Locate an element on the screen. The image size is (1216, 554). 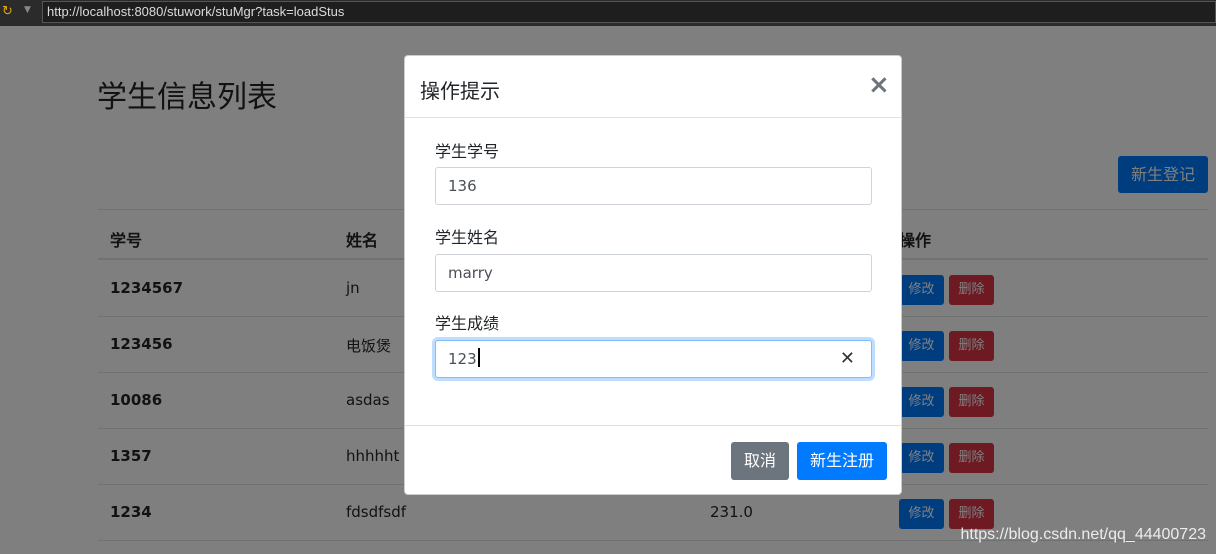
student-id-label: 学生学号 is located at coordinates (467, 151).